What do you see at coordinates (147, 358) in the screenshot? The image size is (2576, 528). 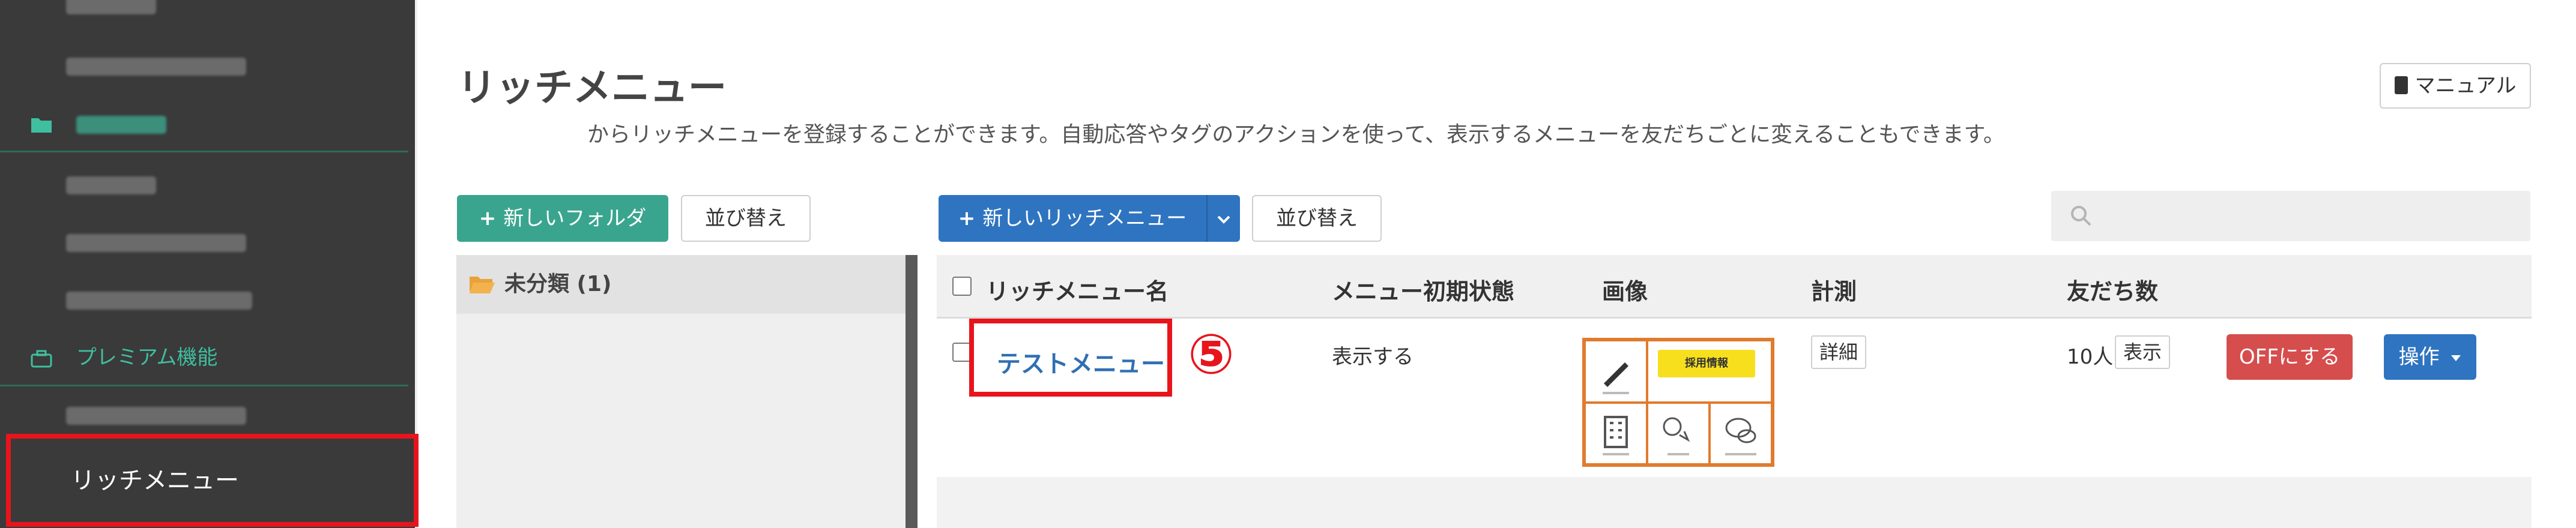 I see `sidebar-category-label: プレミアム機能` at bounding box center [147, 358].